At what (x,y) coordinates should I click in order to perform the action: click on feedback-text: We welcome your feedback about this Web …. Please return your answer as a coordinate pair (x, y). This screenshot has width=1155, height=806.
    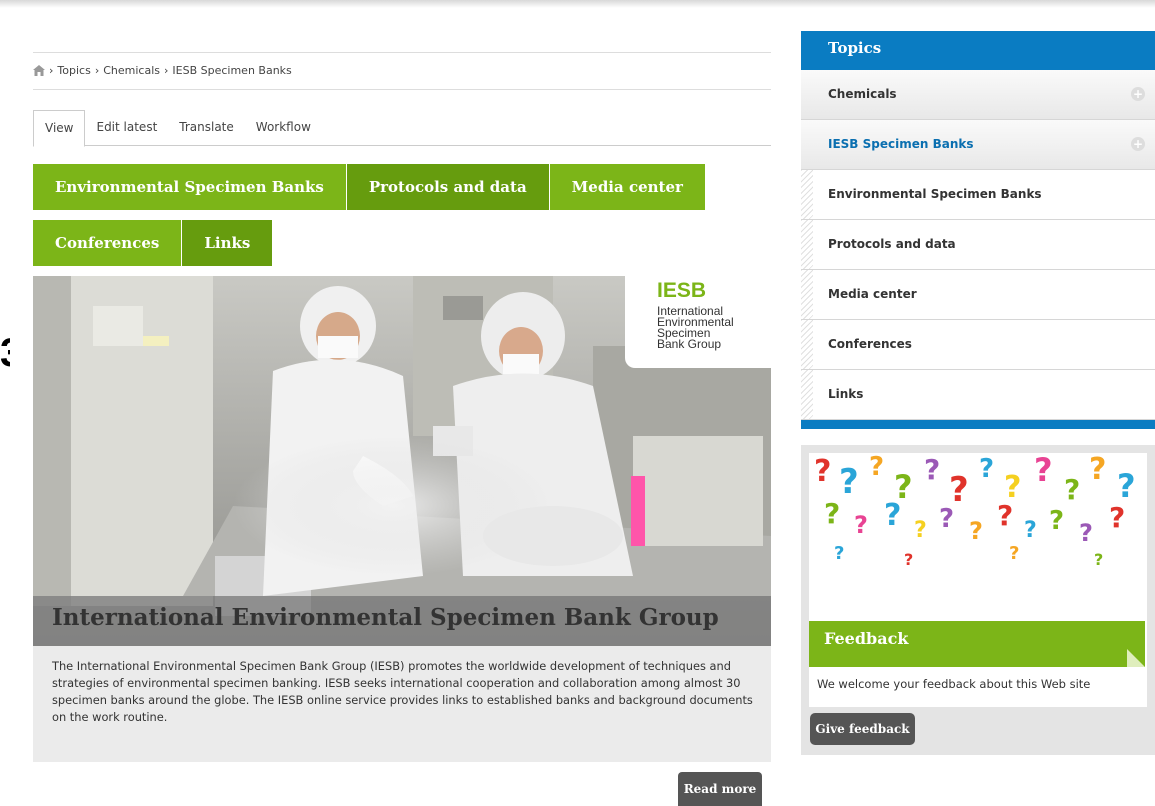
    Looking at the image, I should click on (954, 684).